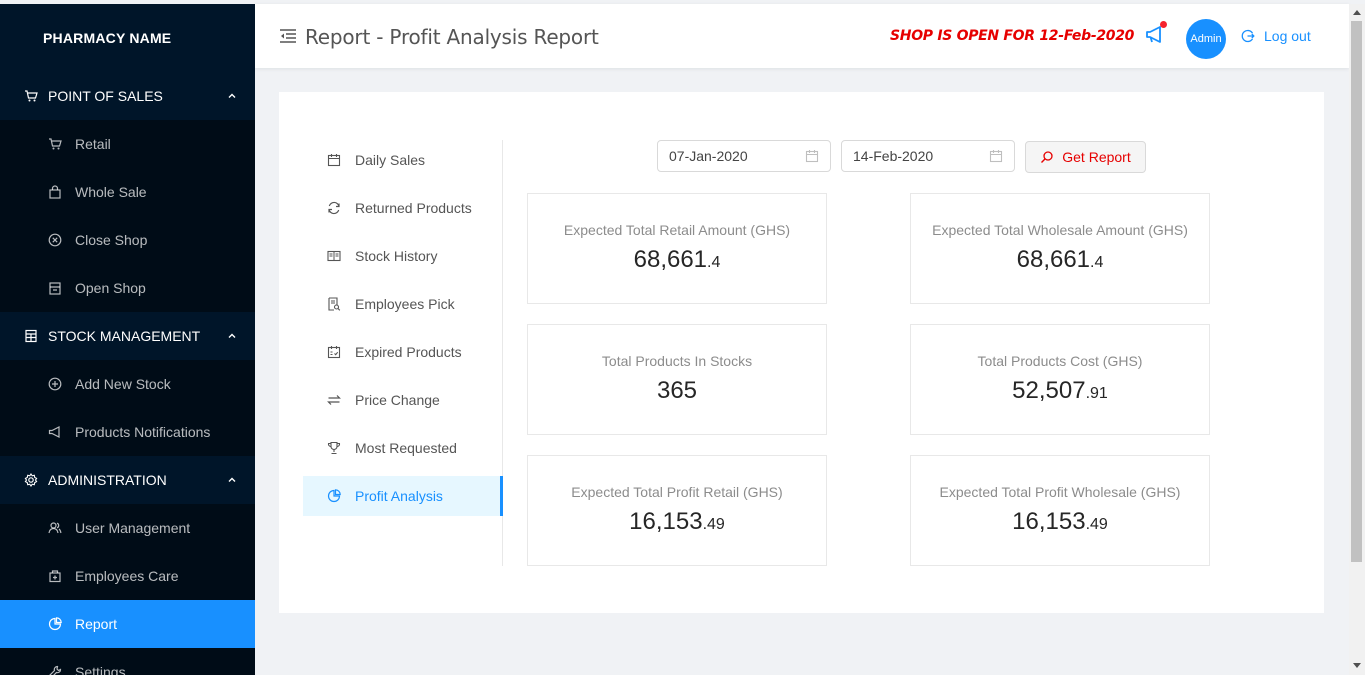  I want to click on report-menu-label: Price Change, so click(397, 400).